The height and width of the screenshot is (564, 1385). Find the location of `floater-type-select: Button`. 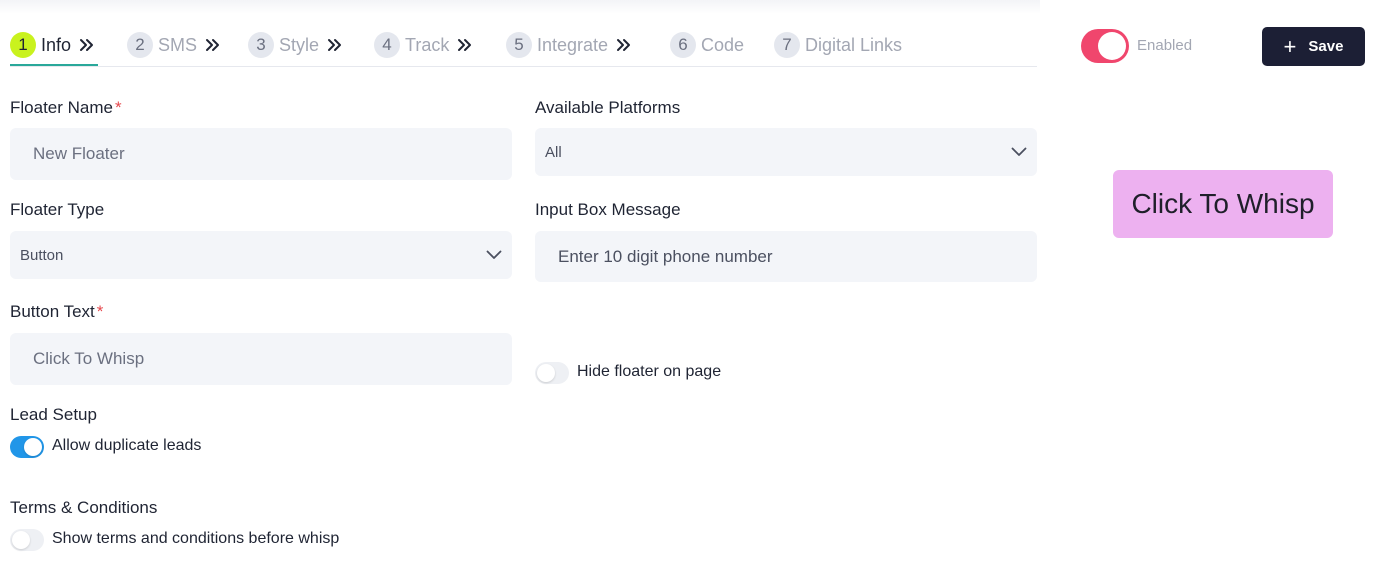

floater-type-select: Button is located at coordinates (261, 255).